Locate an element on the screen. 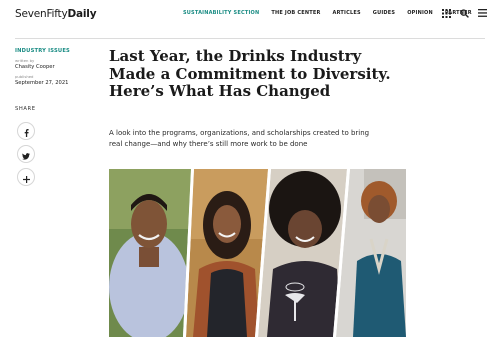  written-by-label: written by is located at coordinates (25, 60).